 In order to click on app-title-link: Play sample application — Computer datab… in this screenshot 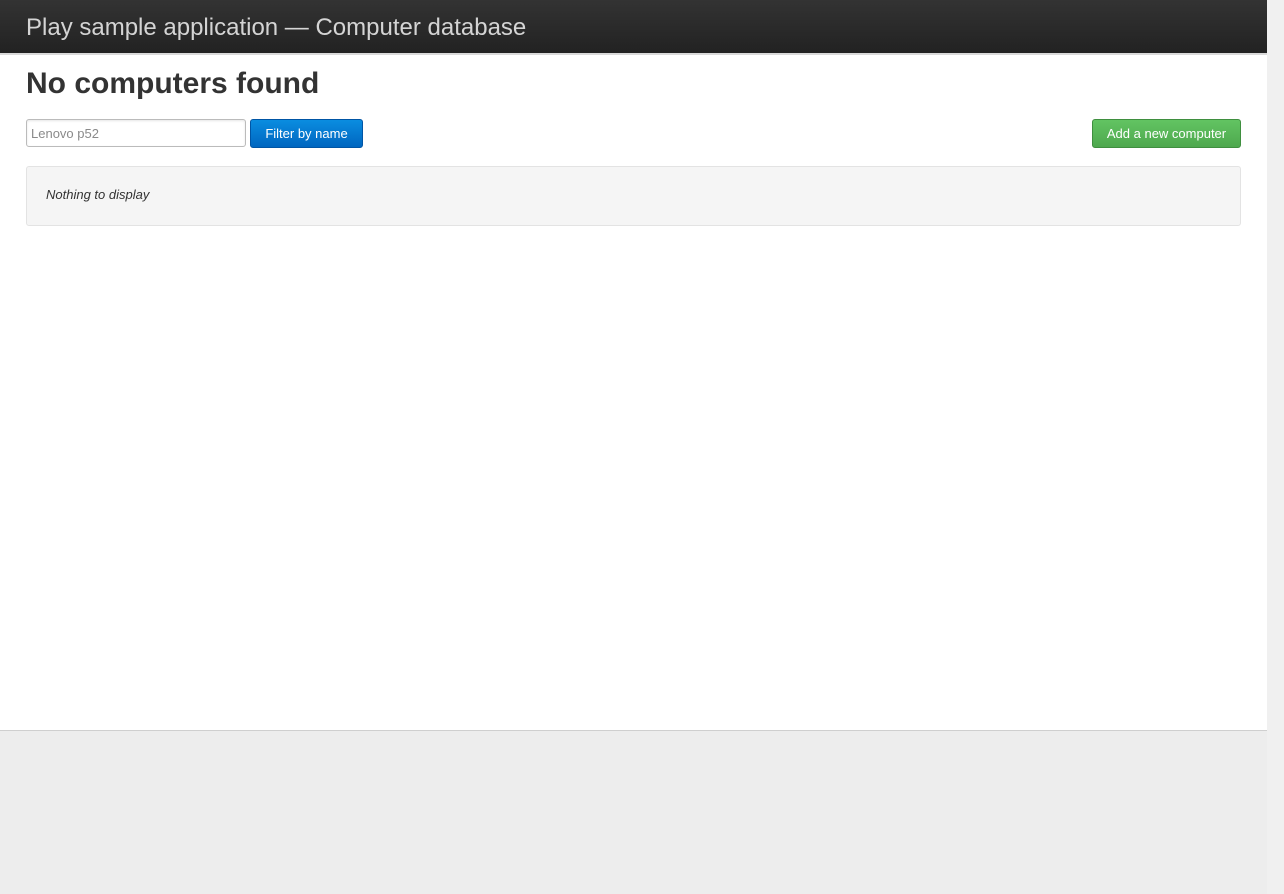, I will do `click(276, 28)`.